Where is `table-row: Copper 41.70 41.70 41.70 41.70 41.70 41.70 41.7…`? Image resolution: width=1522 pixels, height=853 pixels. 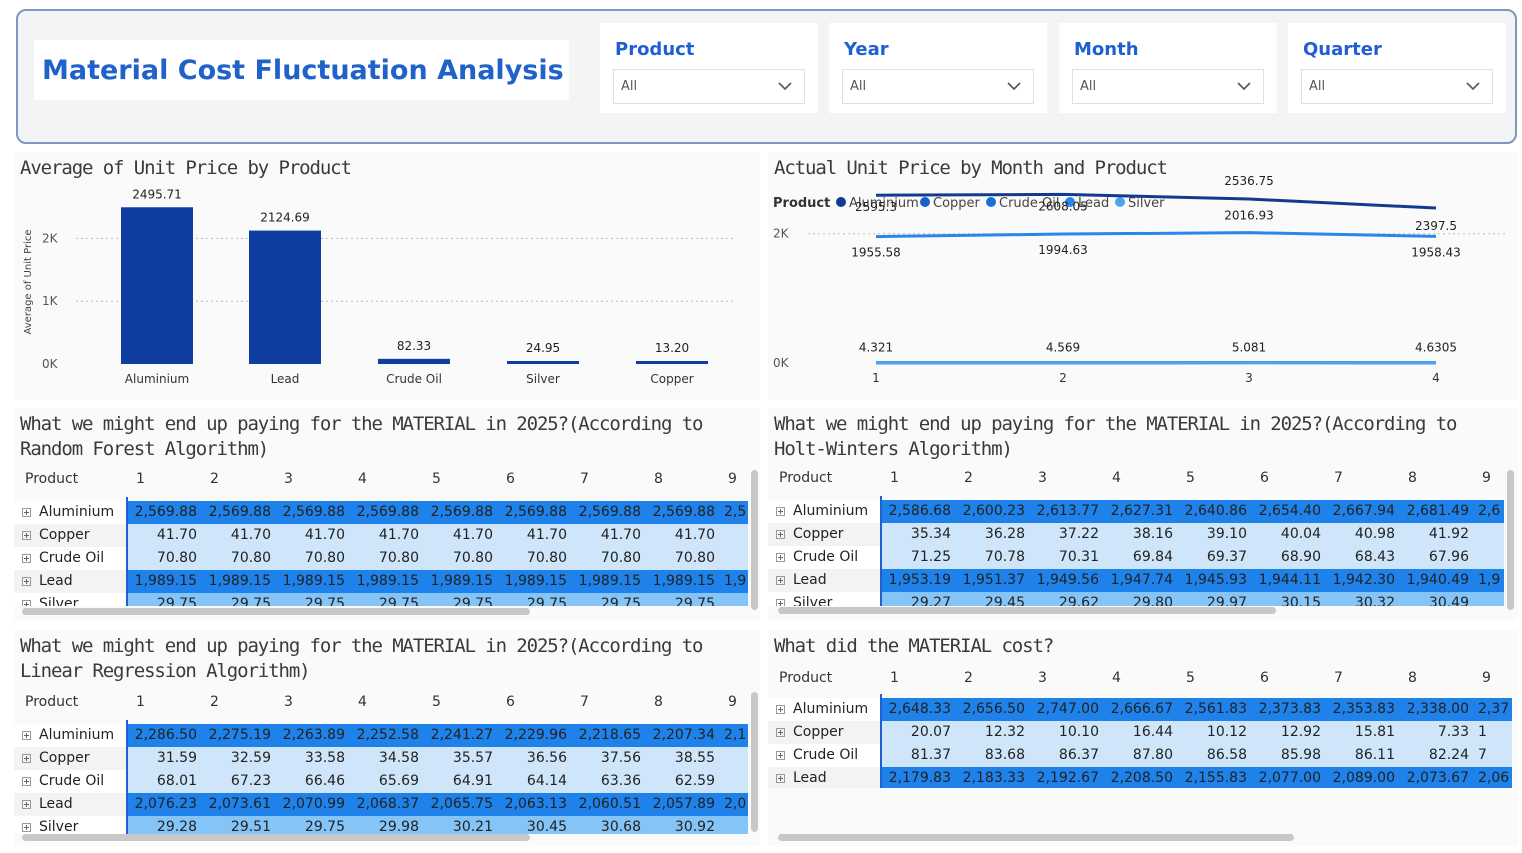 table-row: Copper 41.70 41.70 41.70 41.70 41.70 41.70 41.7… is located at coordinates (381, 535).